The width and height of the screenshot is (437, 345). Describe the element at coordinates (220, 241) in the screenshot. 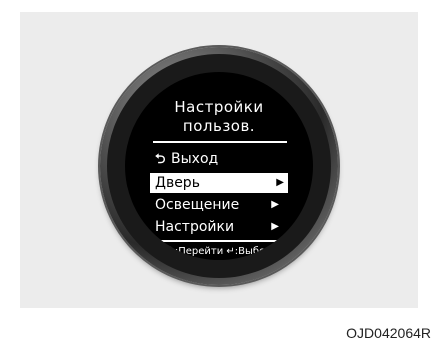

I see `hint-divider` at that location.